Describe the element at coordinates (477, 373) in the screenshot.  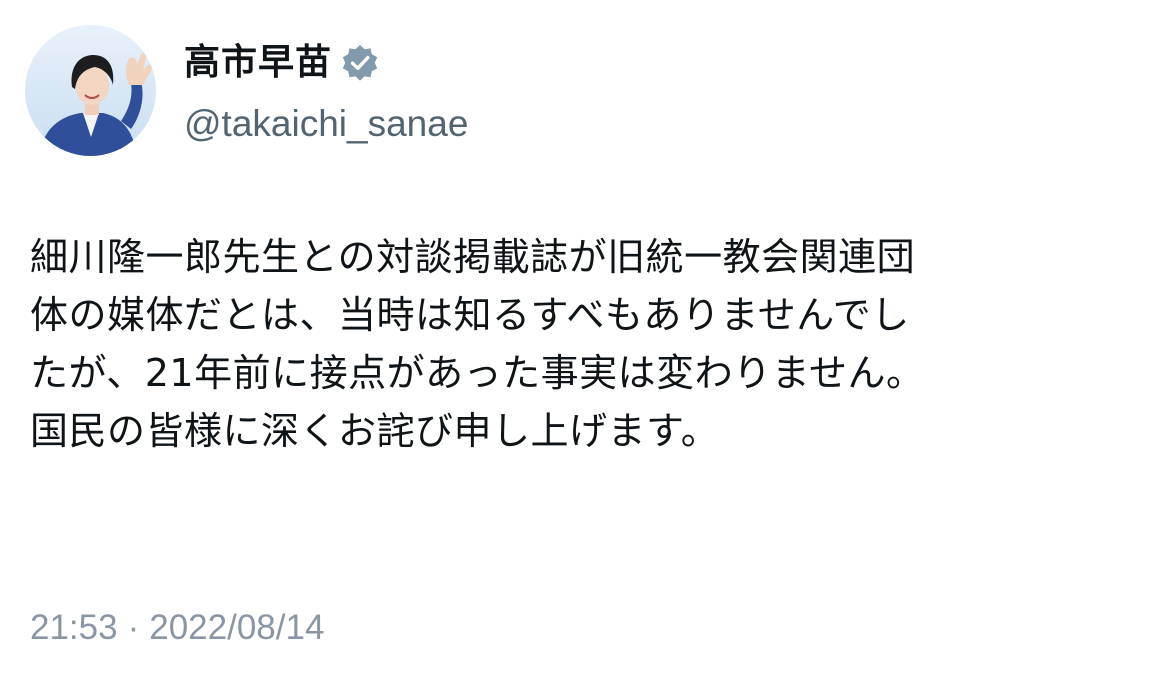
I see `tweet-text-line: たが、21年前に接点があった事実は変わりません。` at that location.